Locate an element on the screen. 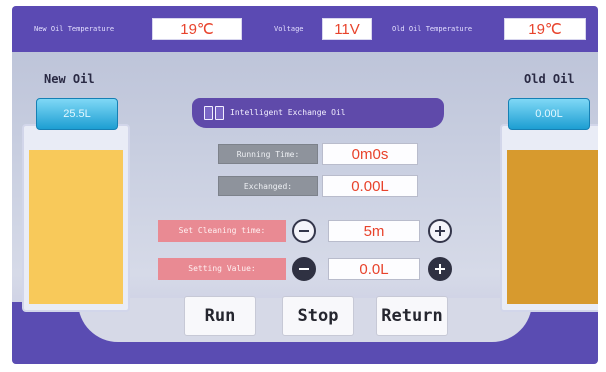  new-oil-title: New Oil is located at coordinates (69, 79).